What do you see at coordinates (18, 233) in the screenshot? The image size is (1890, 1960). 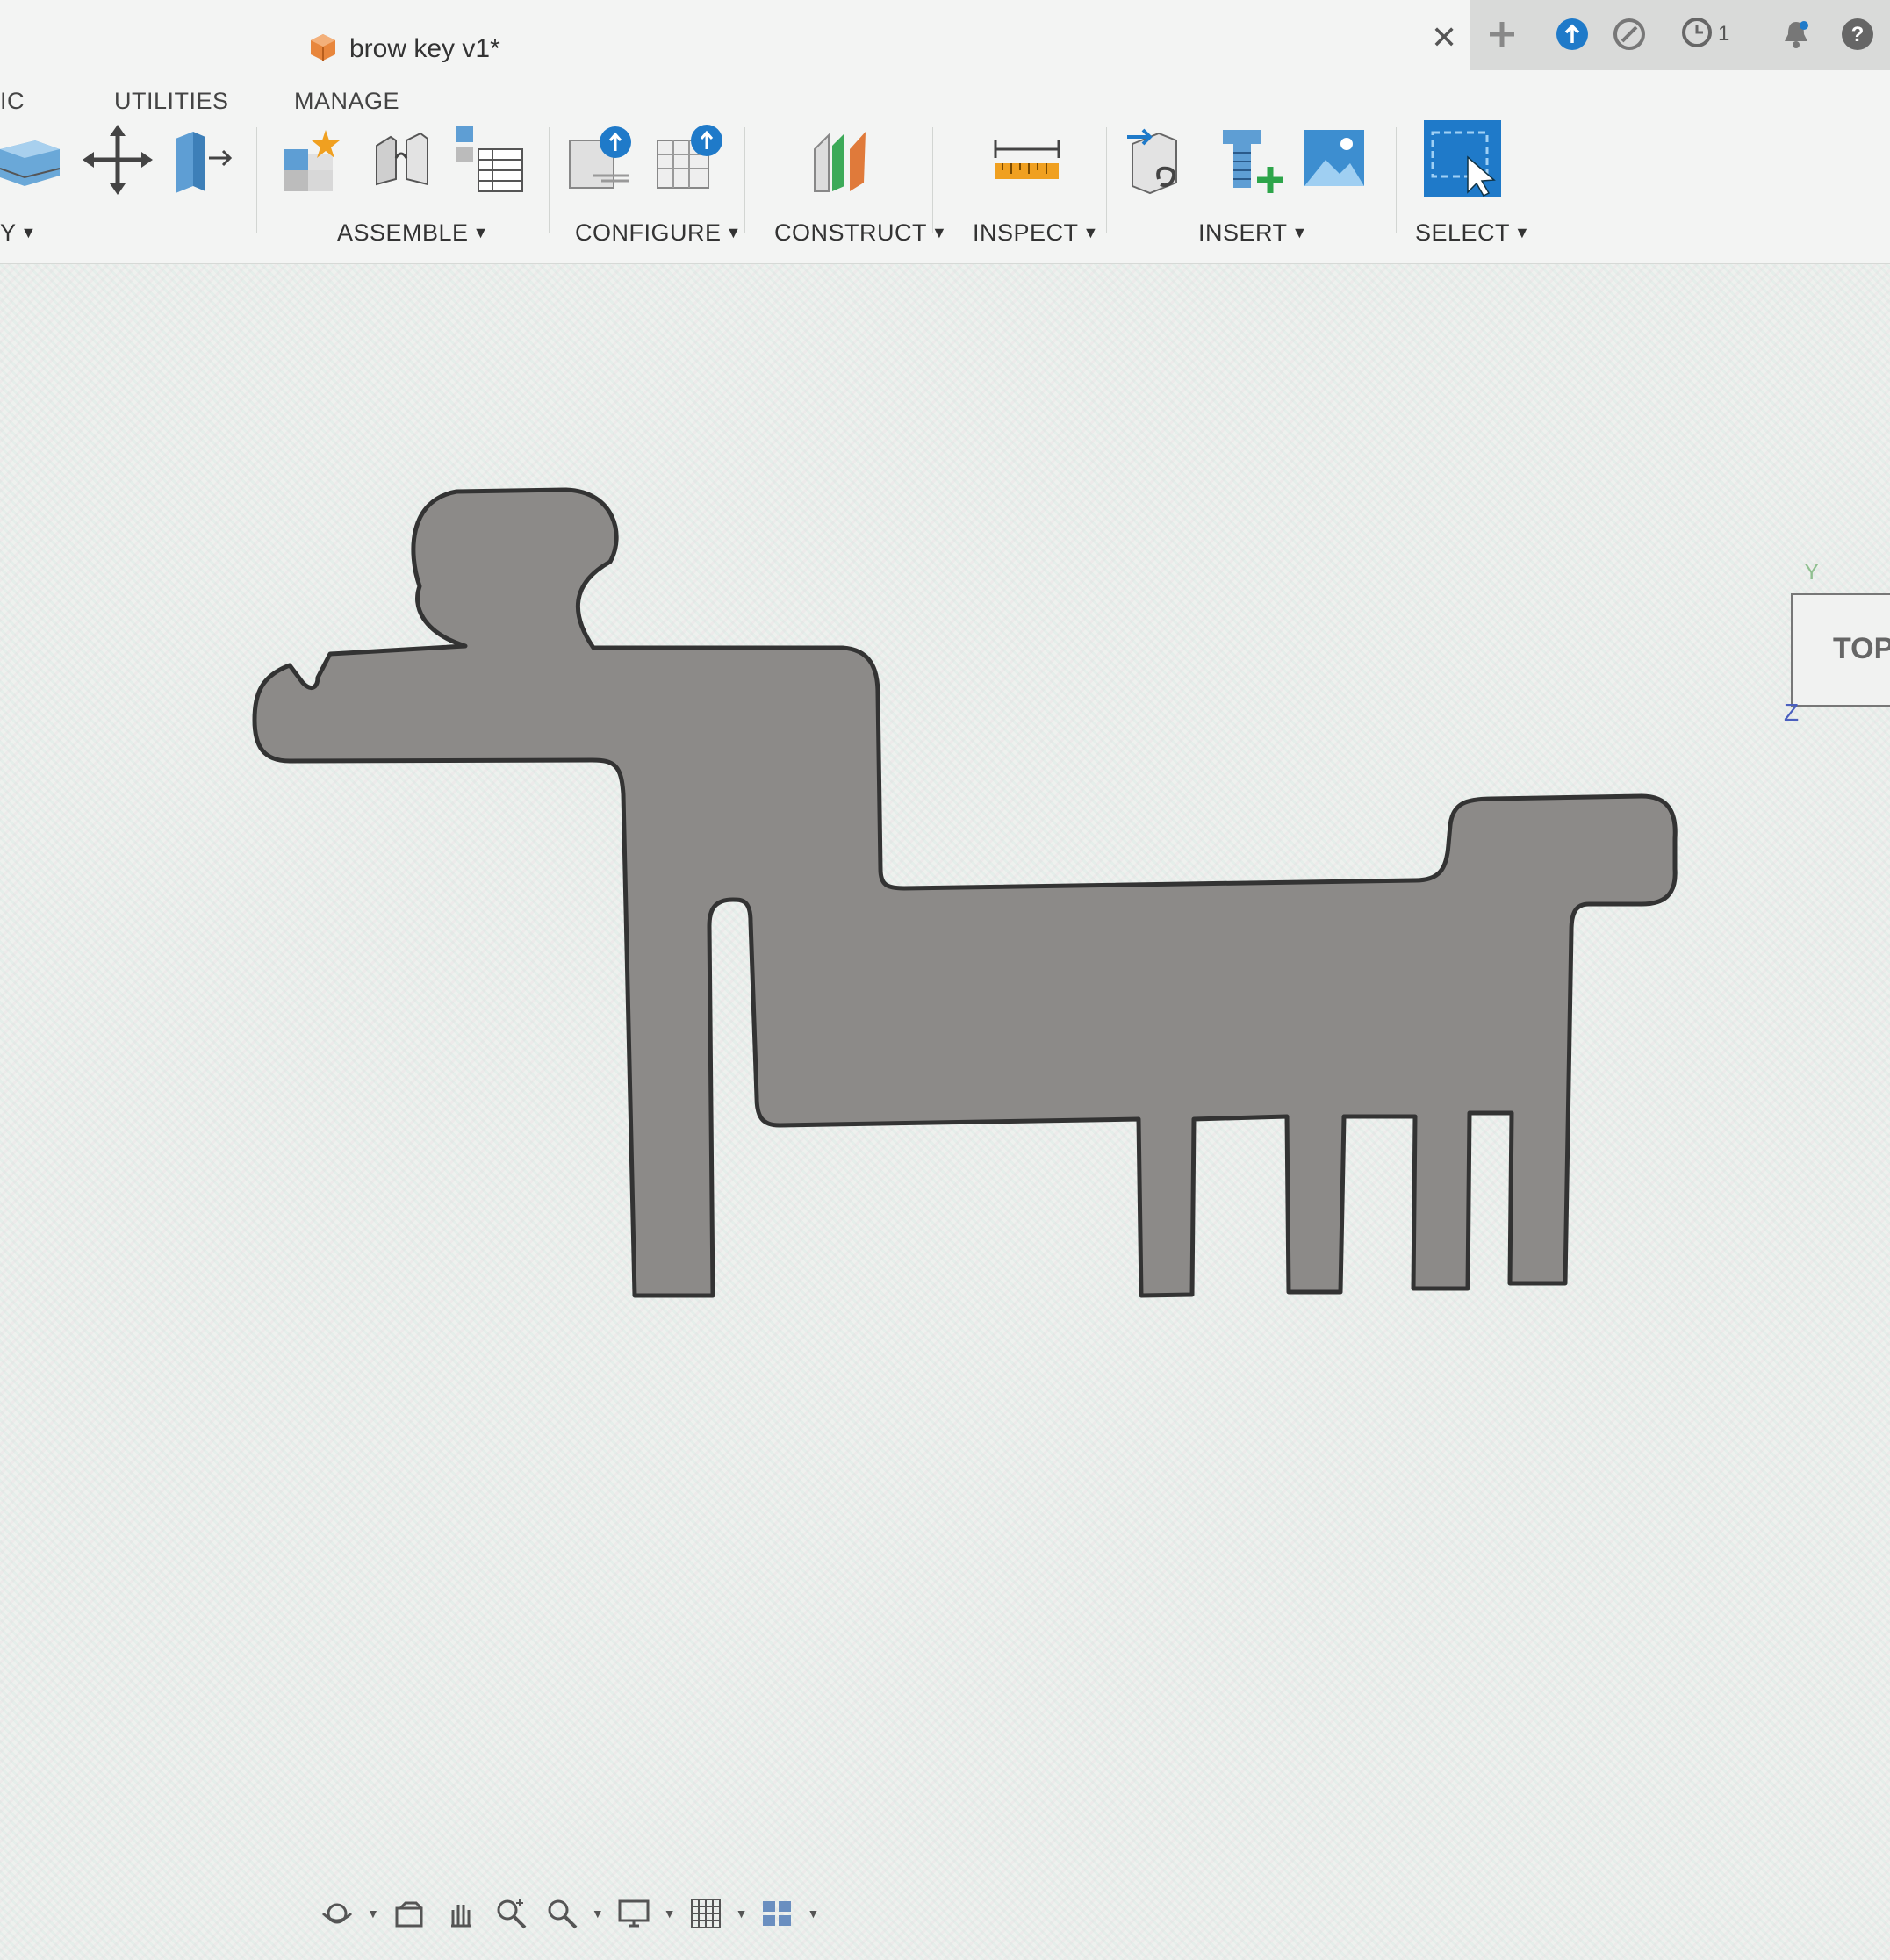 I see `group-label-partial: Y ▼` at bounding box center [18, 233].